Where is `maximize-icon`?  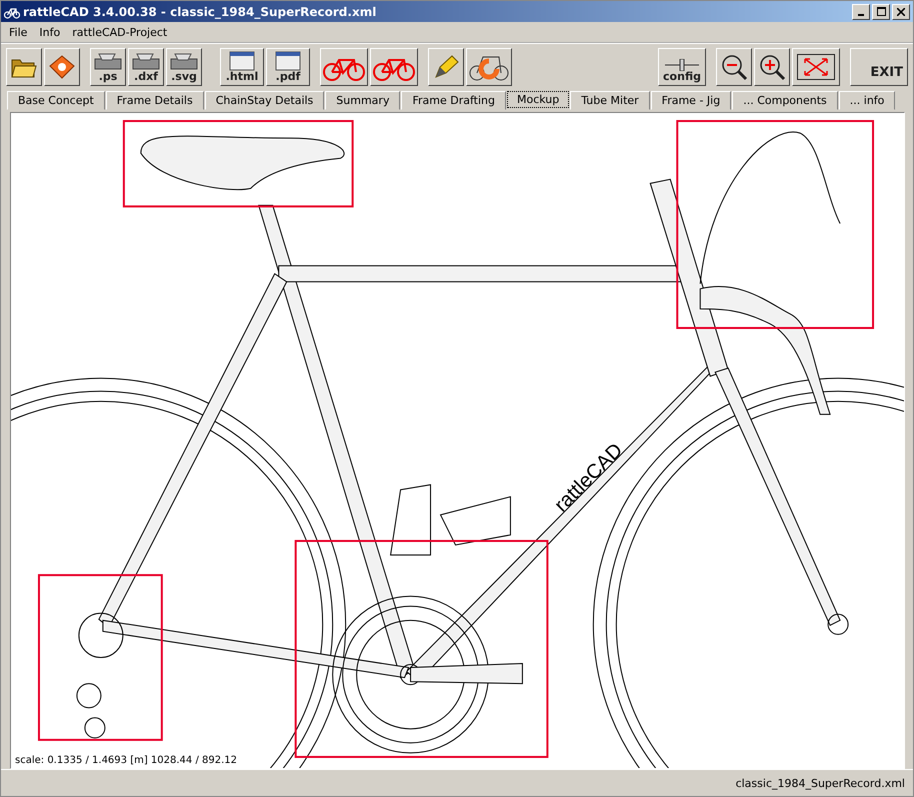 maximize-icon is located at coordinates (881, 11).